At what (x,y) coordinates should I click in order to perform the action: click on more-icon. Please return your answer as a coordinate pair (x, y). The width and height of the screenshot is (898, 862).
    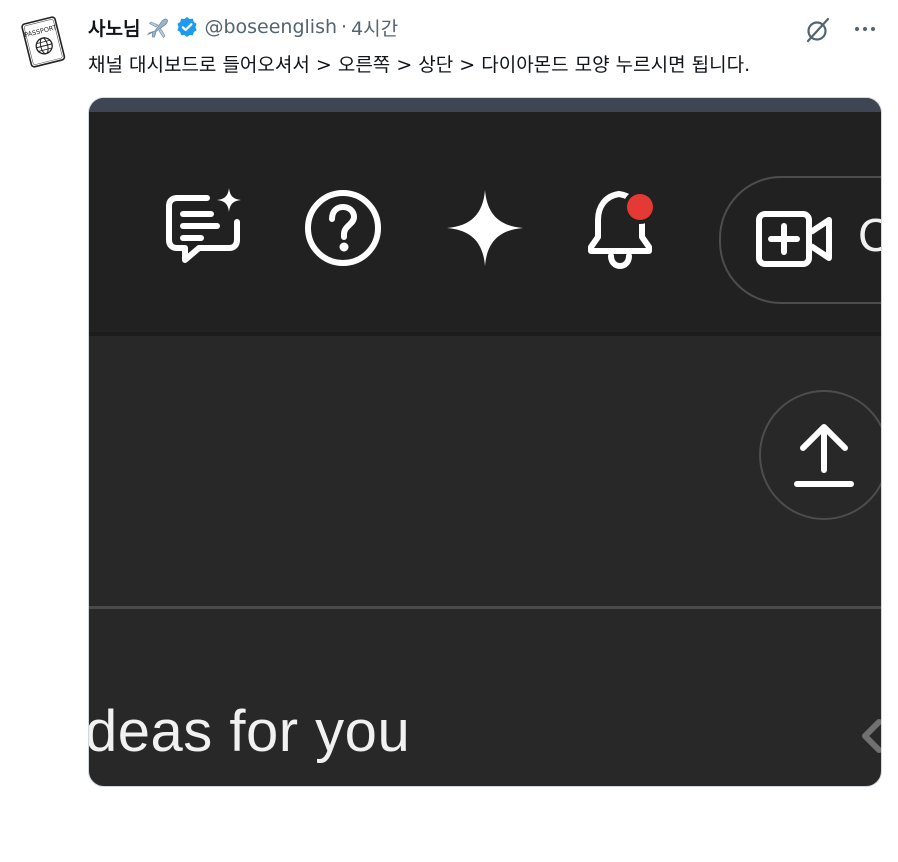
    Looking at the image, I should click on (865, 29).